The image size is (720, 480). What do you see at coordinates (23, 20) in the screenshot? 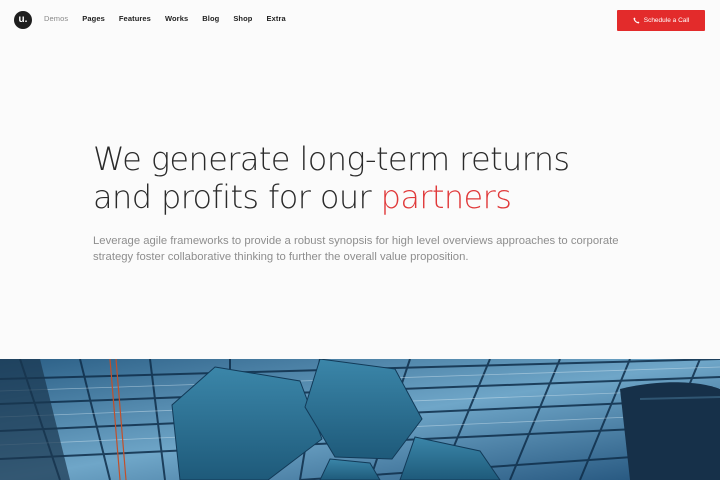
I see `brand-logo: u.` at bounding box center [23, 20].